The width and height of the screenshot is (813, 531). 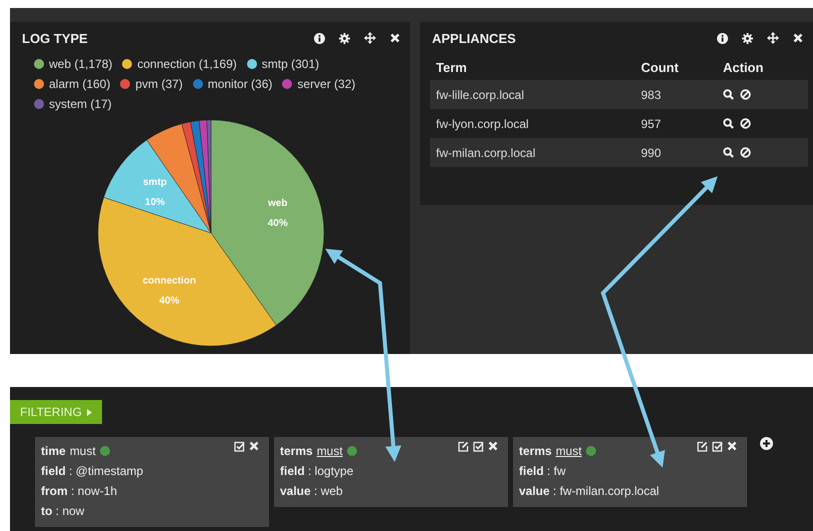 I want to click on legend-label: server (32), so click(x=326, y=84).